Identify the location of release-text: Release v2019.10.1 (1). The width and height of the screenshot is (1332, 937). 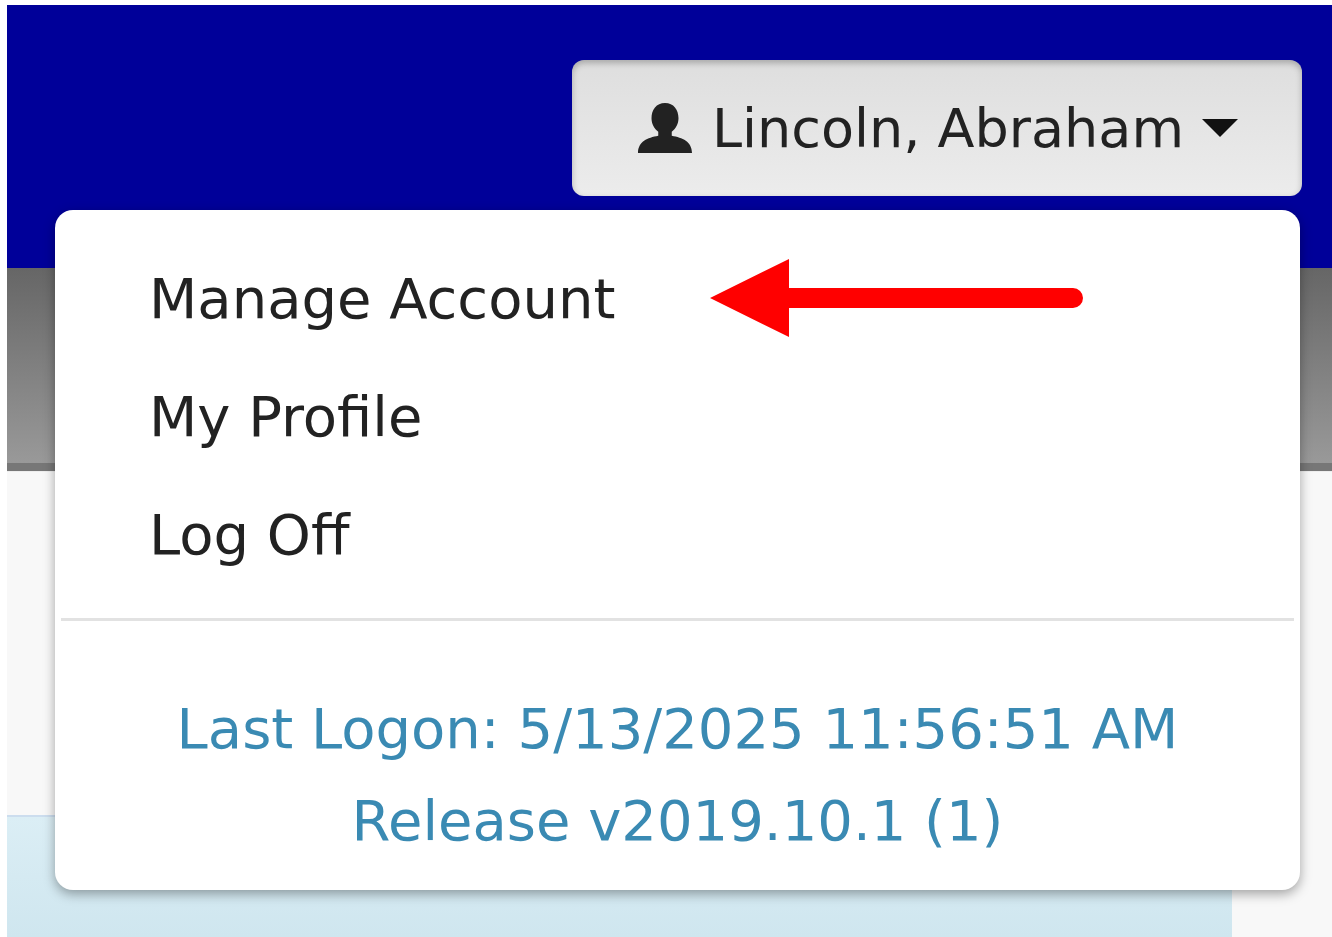
(677, 821).